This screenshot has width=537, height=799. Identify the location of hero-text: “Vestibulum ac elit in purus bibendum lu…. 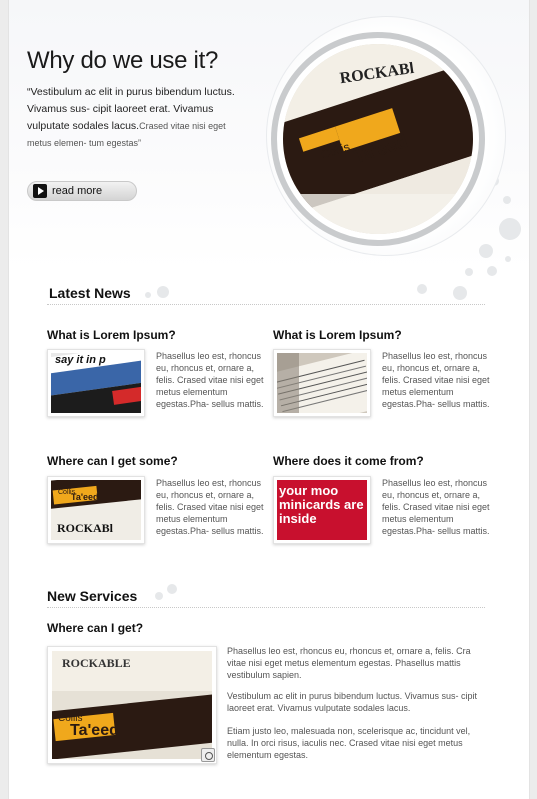
(132, 118).